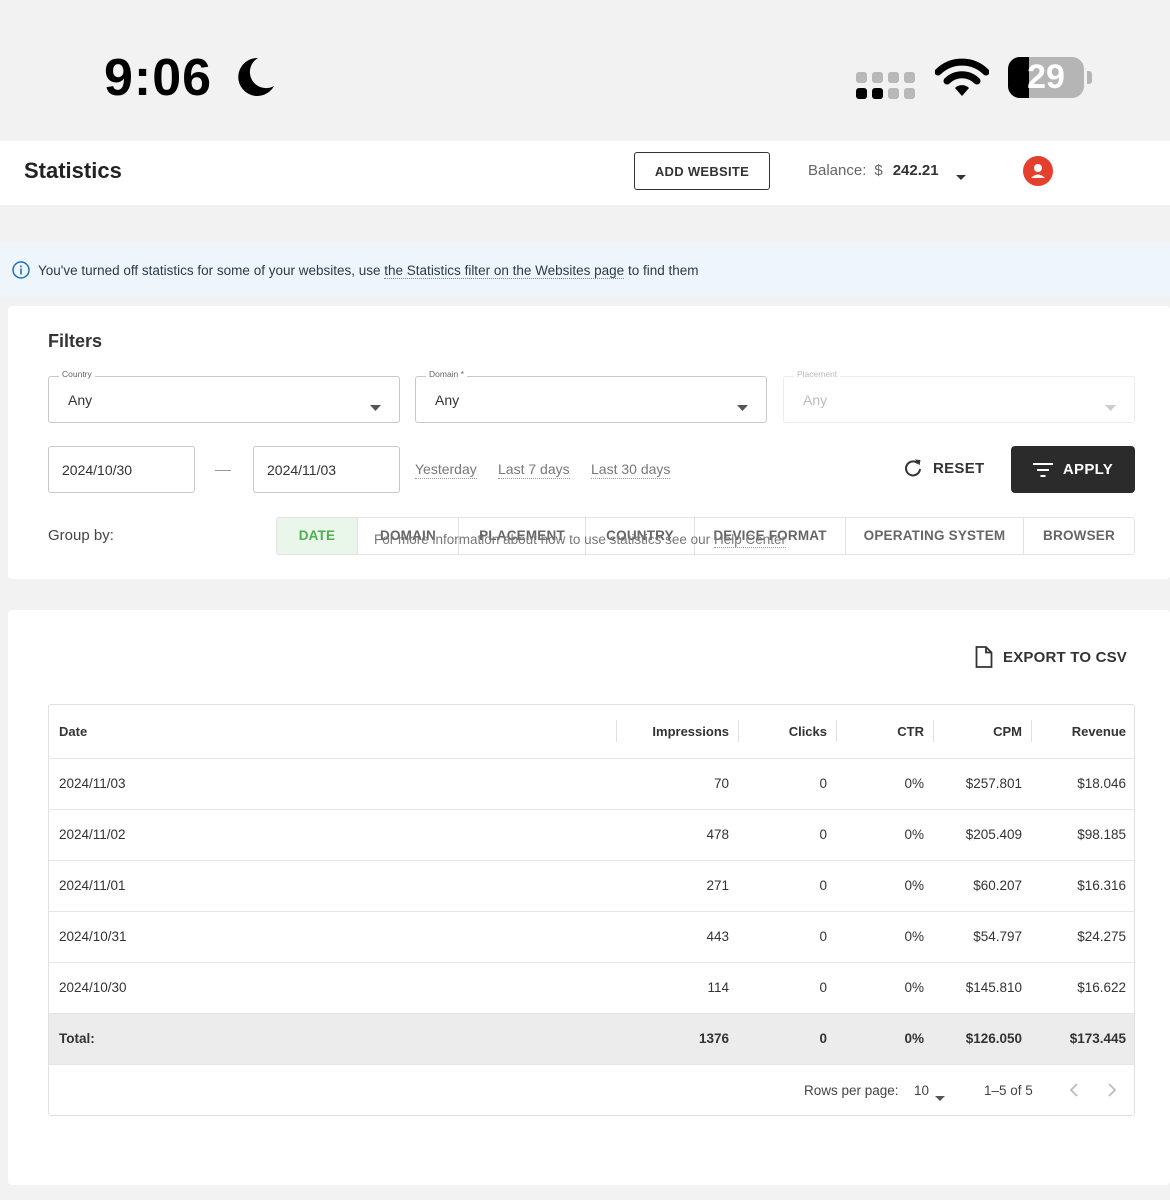 Image resolution: width=1170 pixels, height=1200 pixels. I want to click on page-title: Statistics, so click(73, 170).